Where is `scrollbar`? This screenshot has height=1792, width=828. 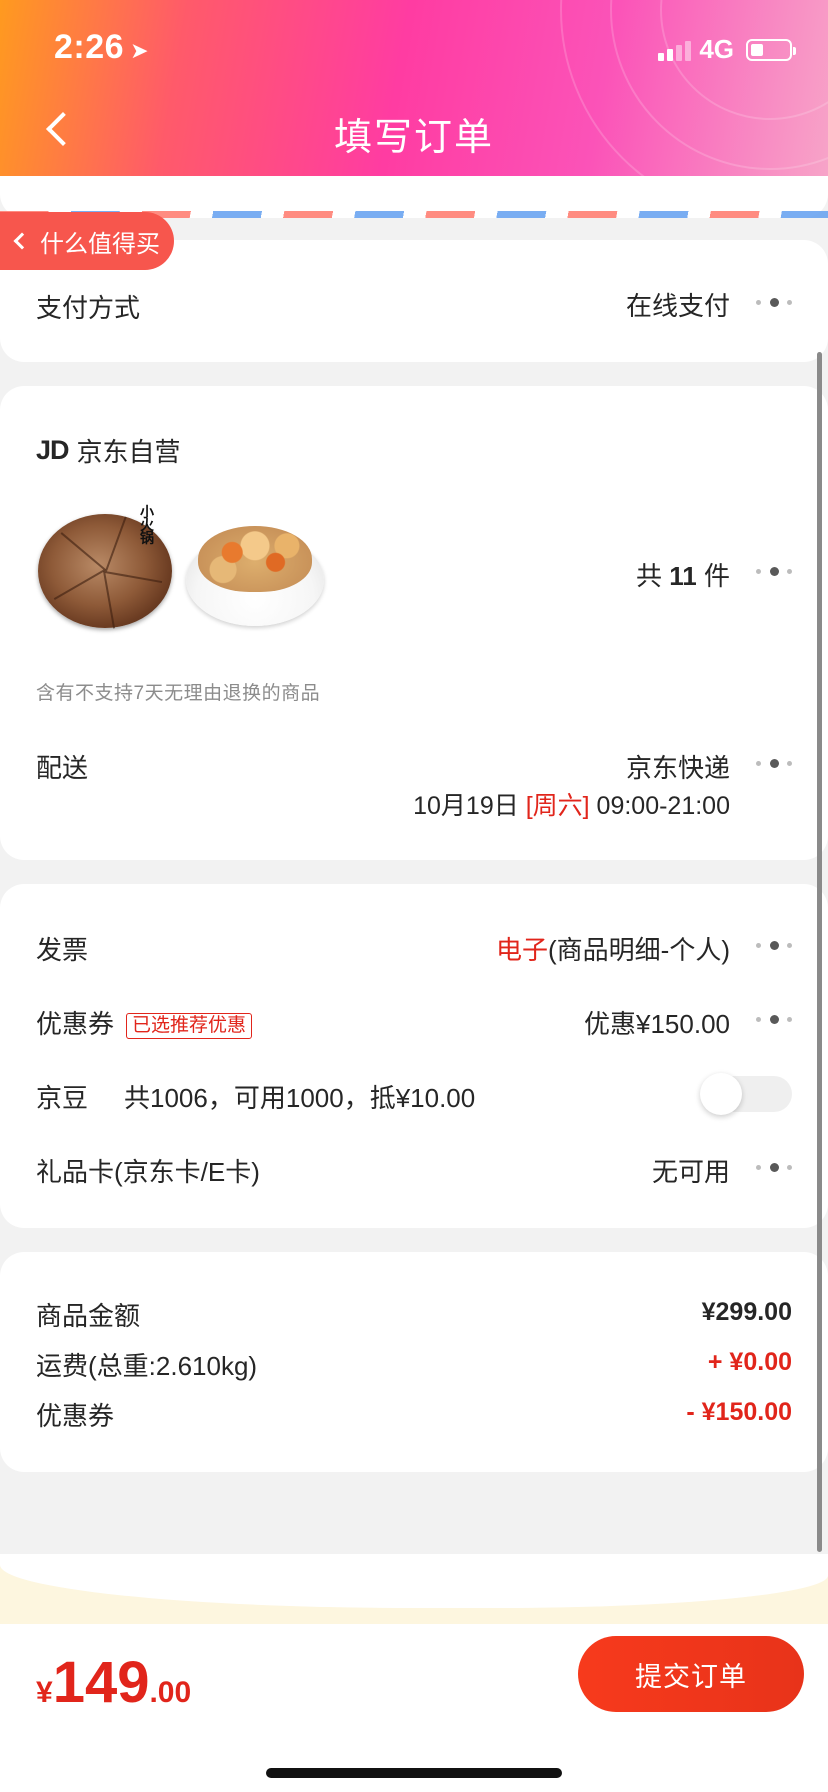 scrollbar is located at coordinates (819, 952).